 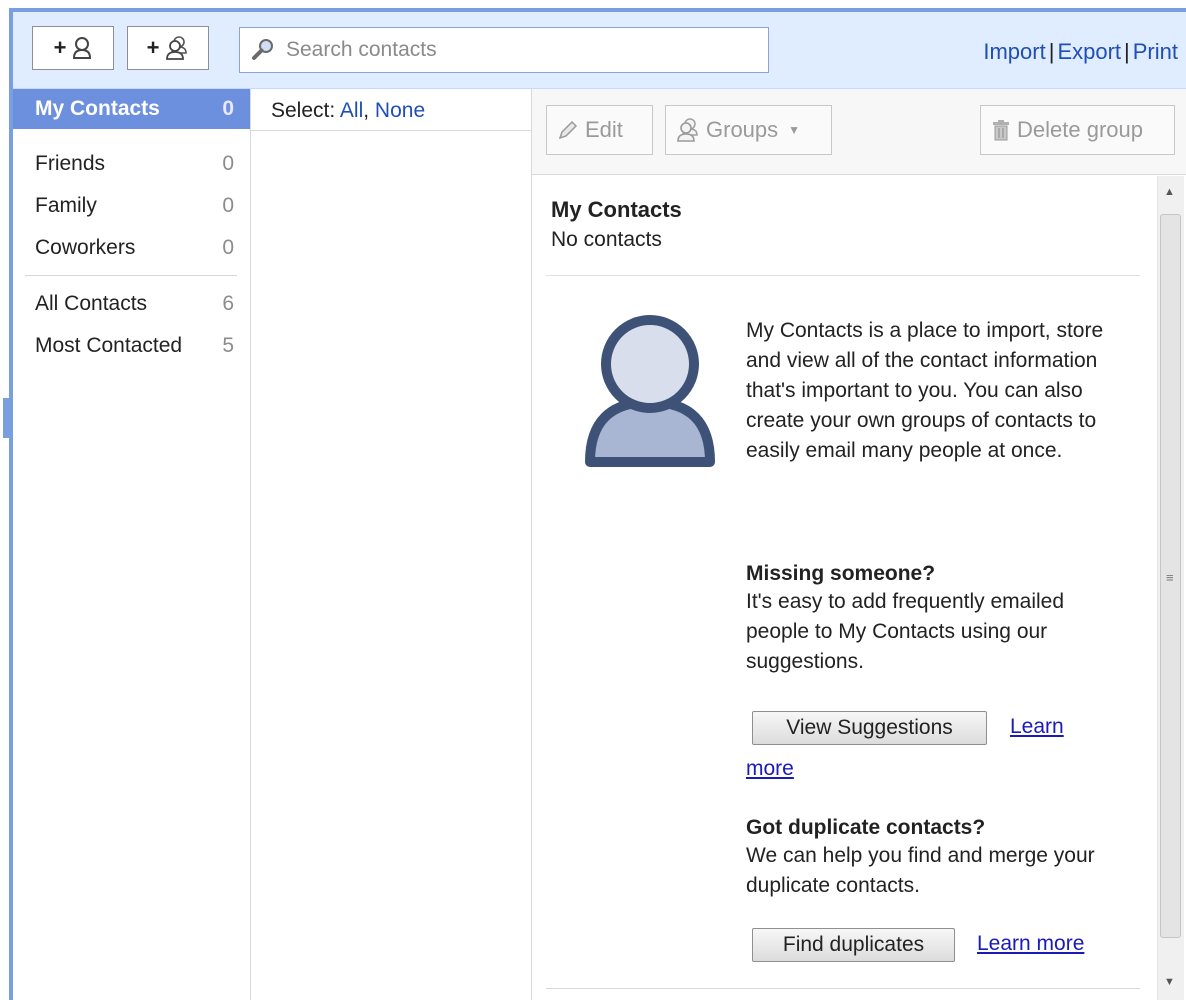 I want to click on sidebar-item-family: Family 0, so click(x=131, y=206).